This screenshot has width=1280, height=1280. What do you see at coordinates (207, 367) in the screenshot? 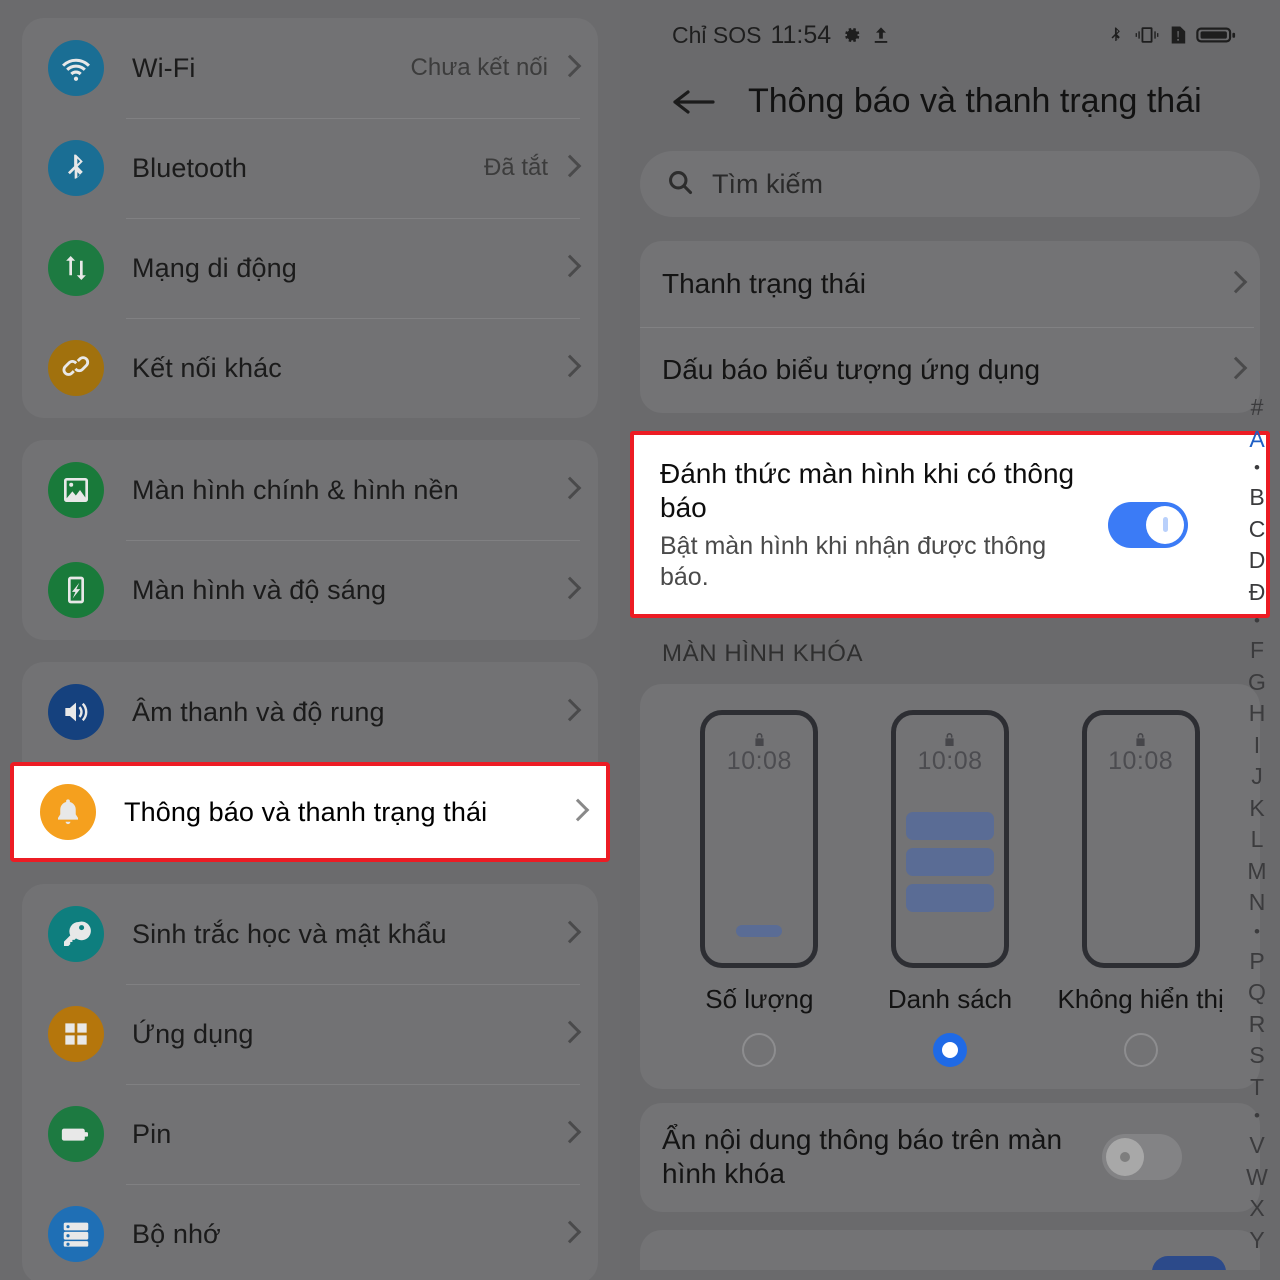
I see `settings-row-label: Kết nối khác` at bounding box center [207, 367].